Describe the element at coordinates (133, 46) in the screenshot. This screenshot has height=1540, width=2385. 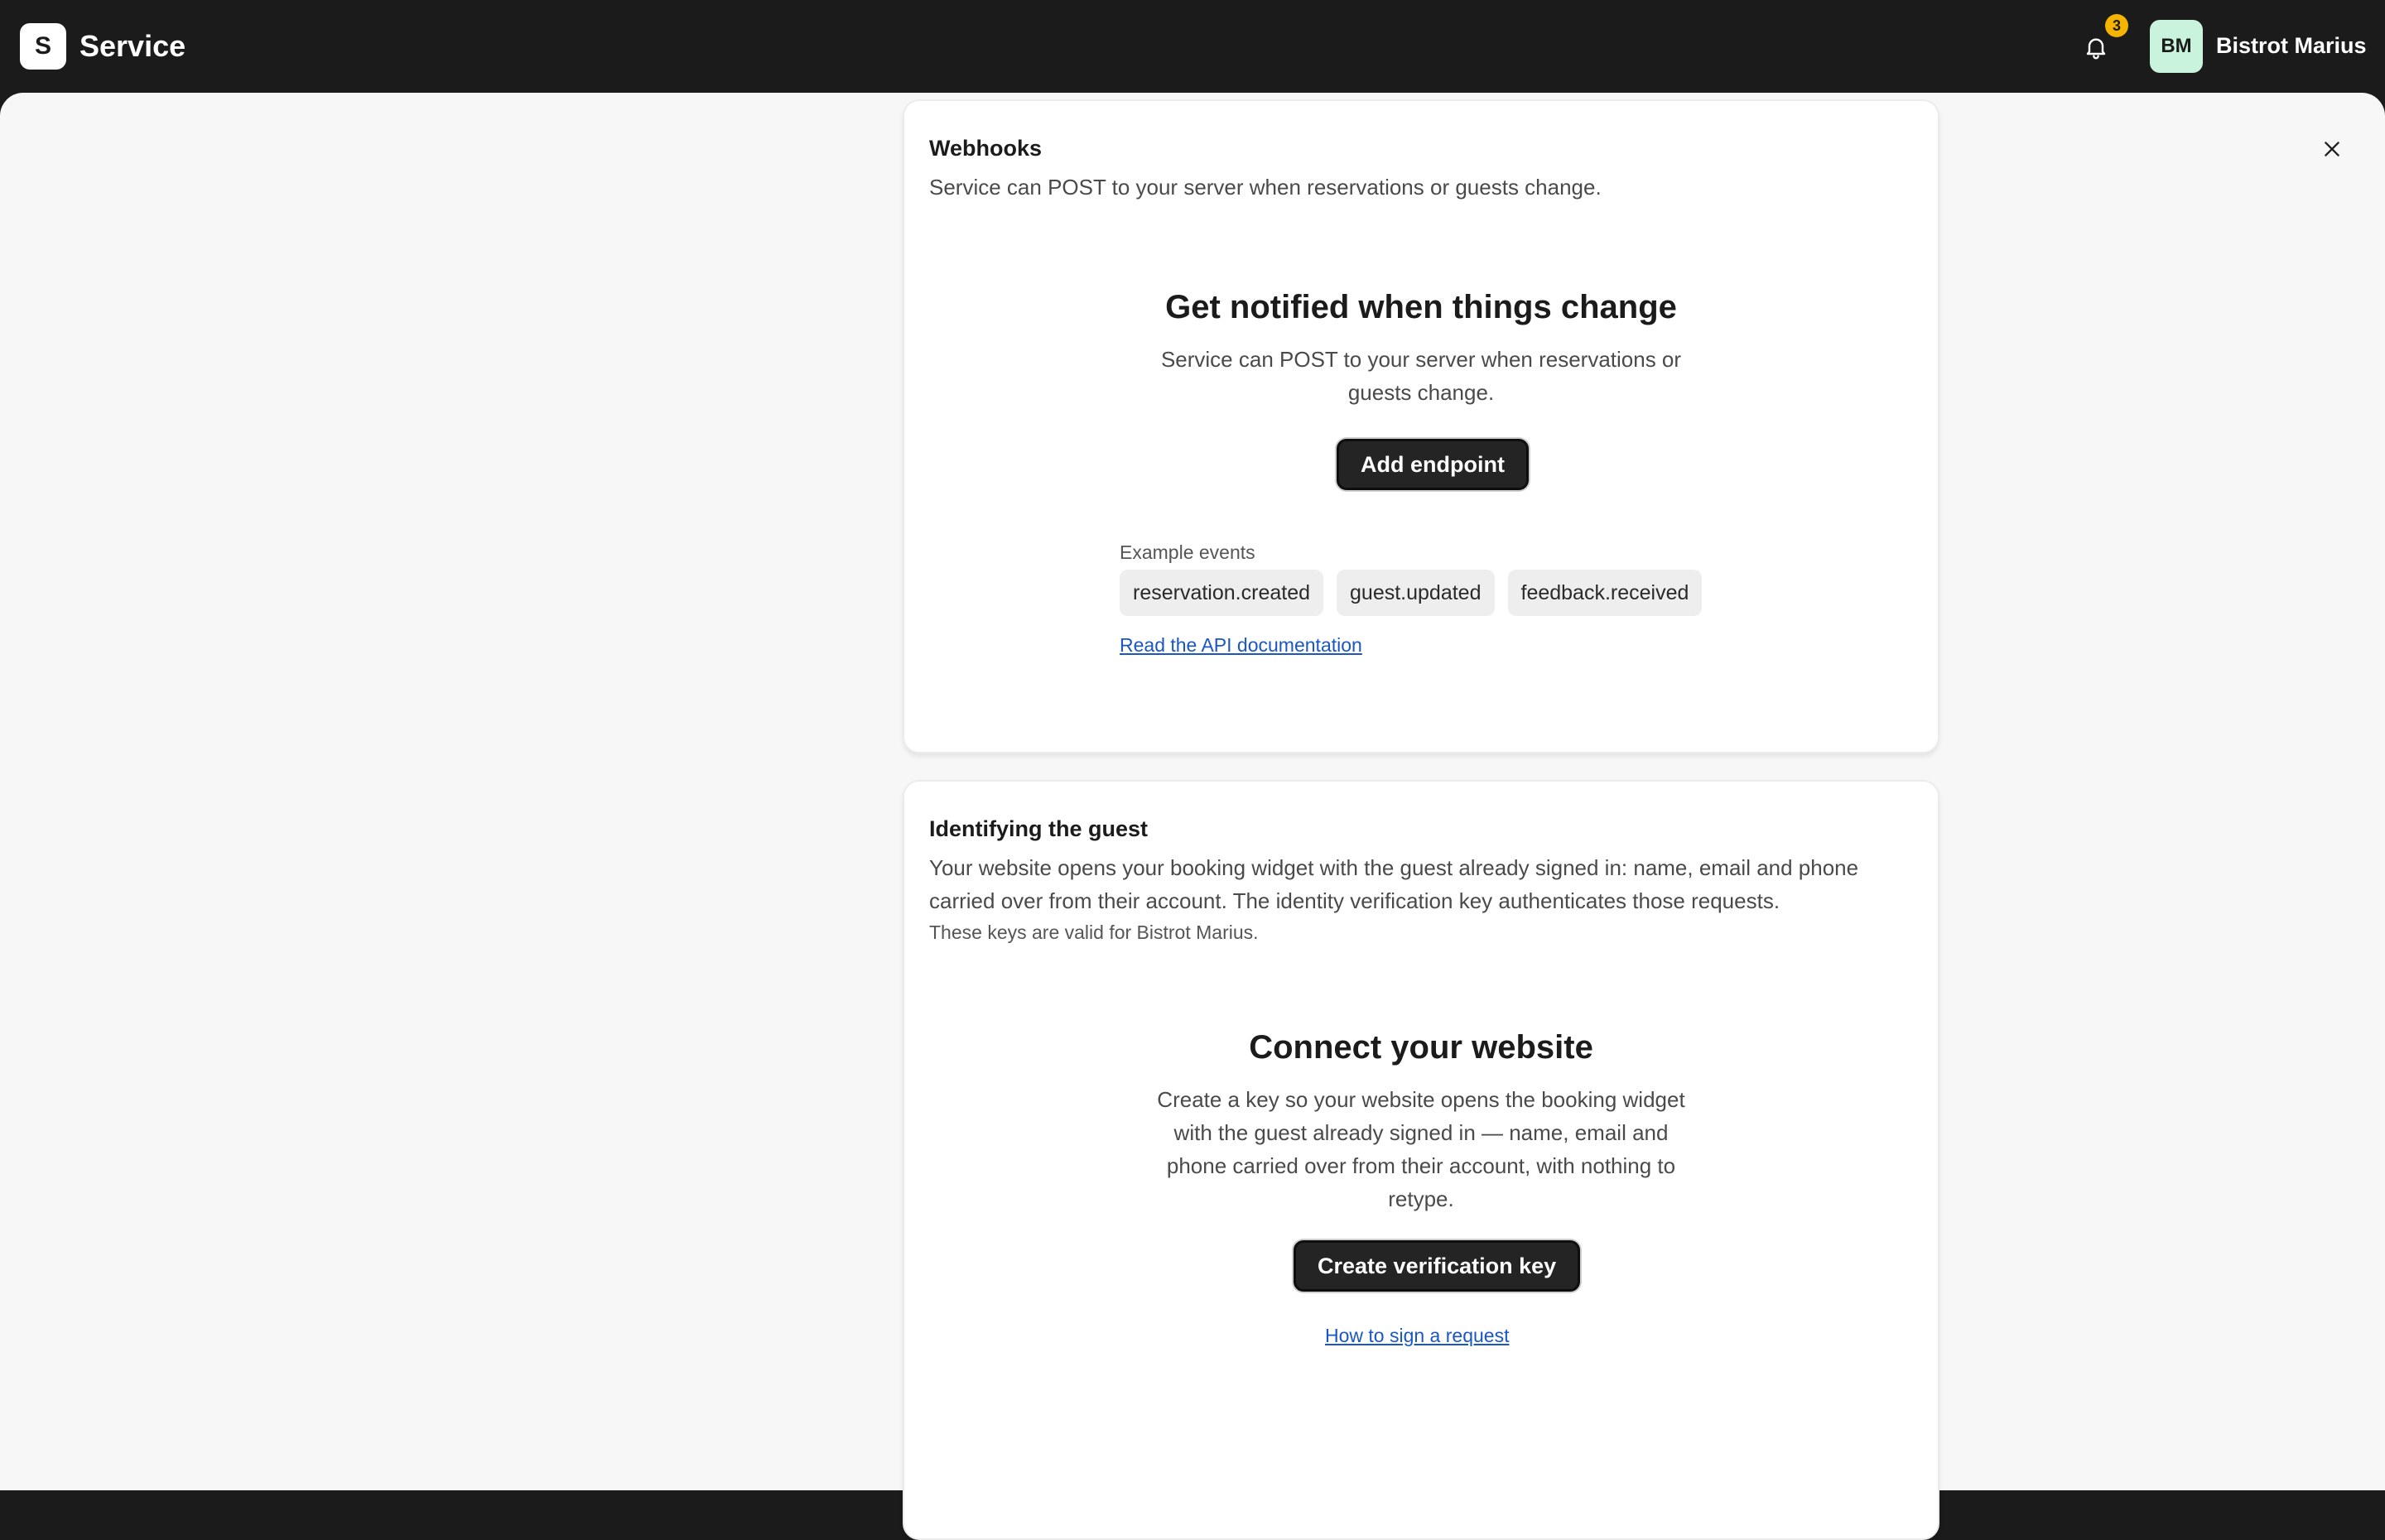
I see `app-name: Service` at that location.